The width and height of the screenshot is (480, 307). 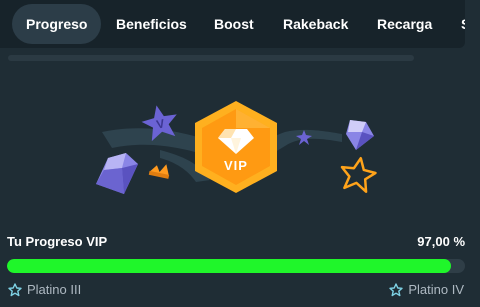 I want to click on tier-current: Platino III, so click(x=44, y=289).